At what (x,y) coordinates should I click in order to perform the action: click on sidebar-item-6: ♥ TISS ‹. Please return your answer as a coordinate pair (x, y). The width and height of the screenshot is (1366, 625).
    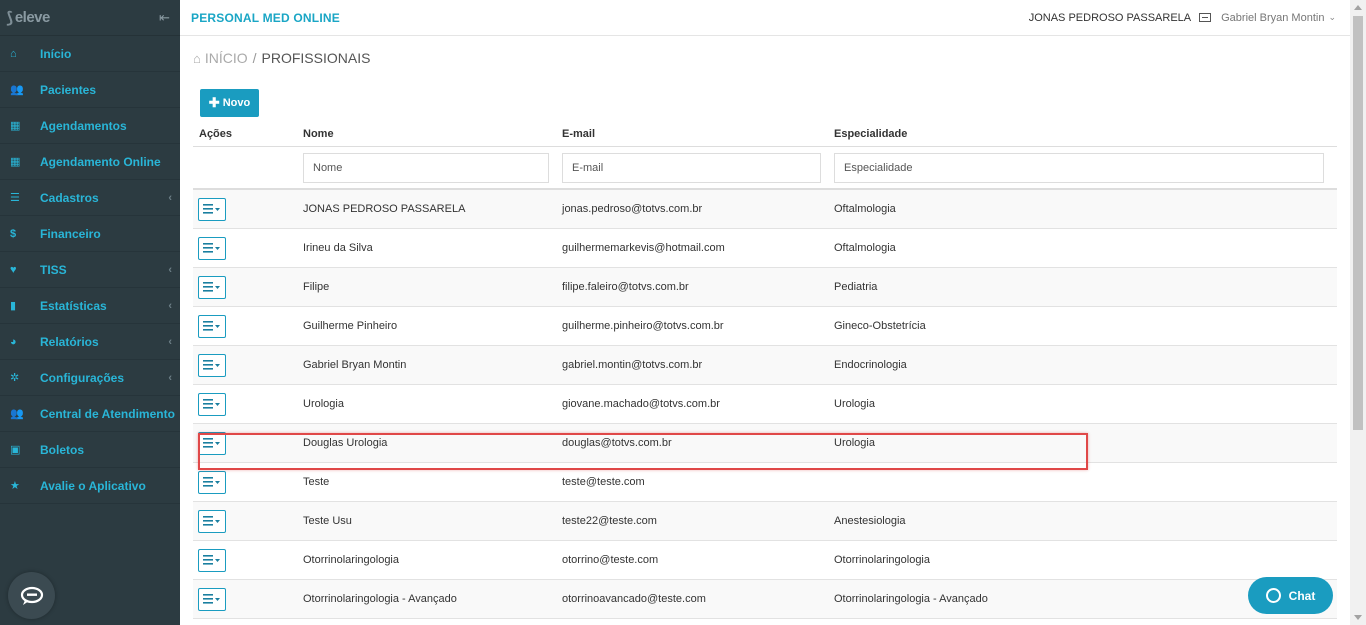
    Looking at the image, I should click on (90, 270).